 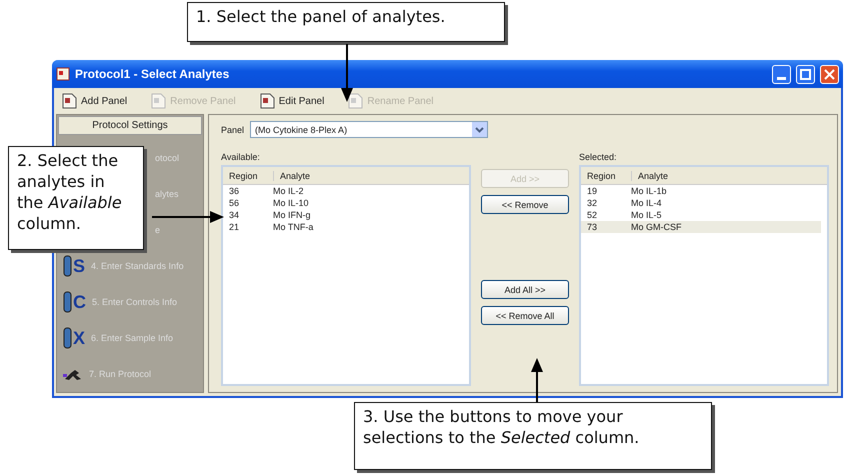 I want to click on minimize-button, so click(x=781, y=74).